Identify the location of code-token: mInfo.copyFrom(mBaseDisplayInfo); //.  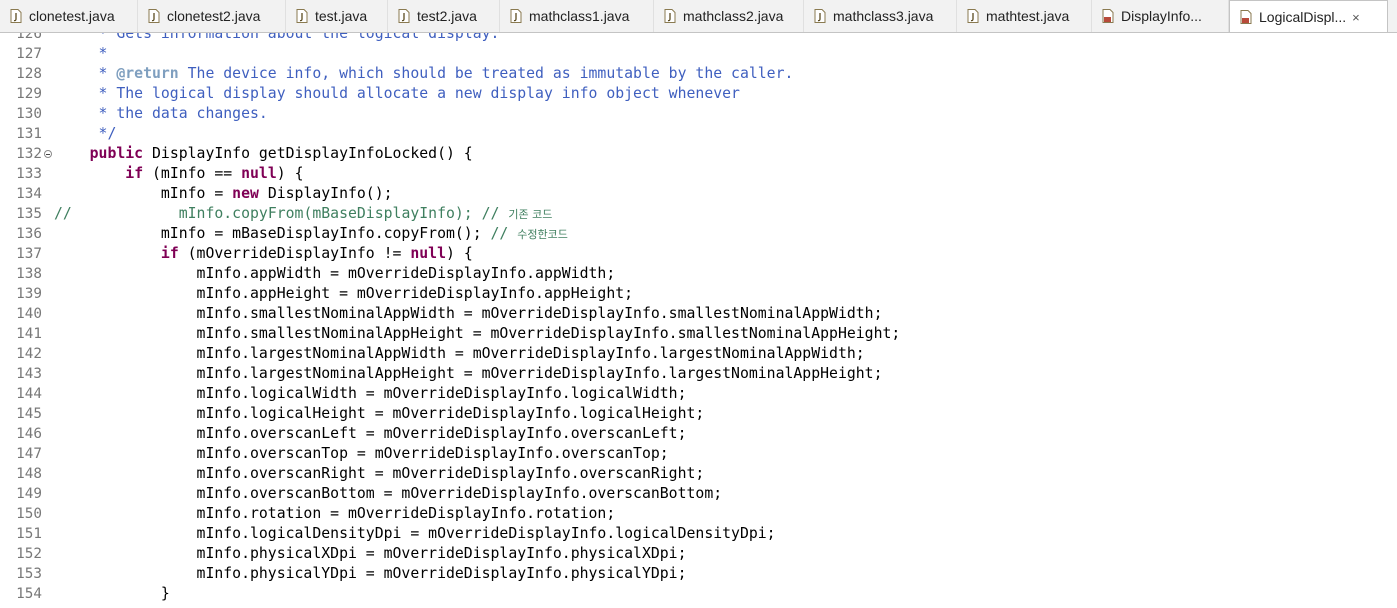
(290, 213).